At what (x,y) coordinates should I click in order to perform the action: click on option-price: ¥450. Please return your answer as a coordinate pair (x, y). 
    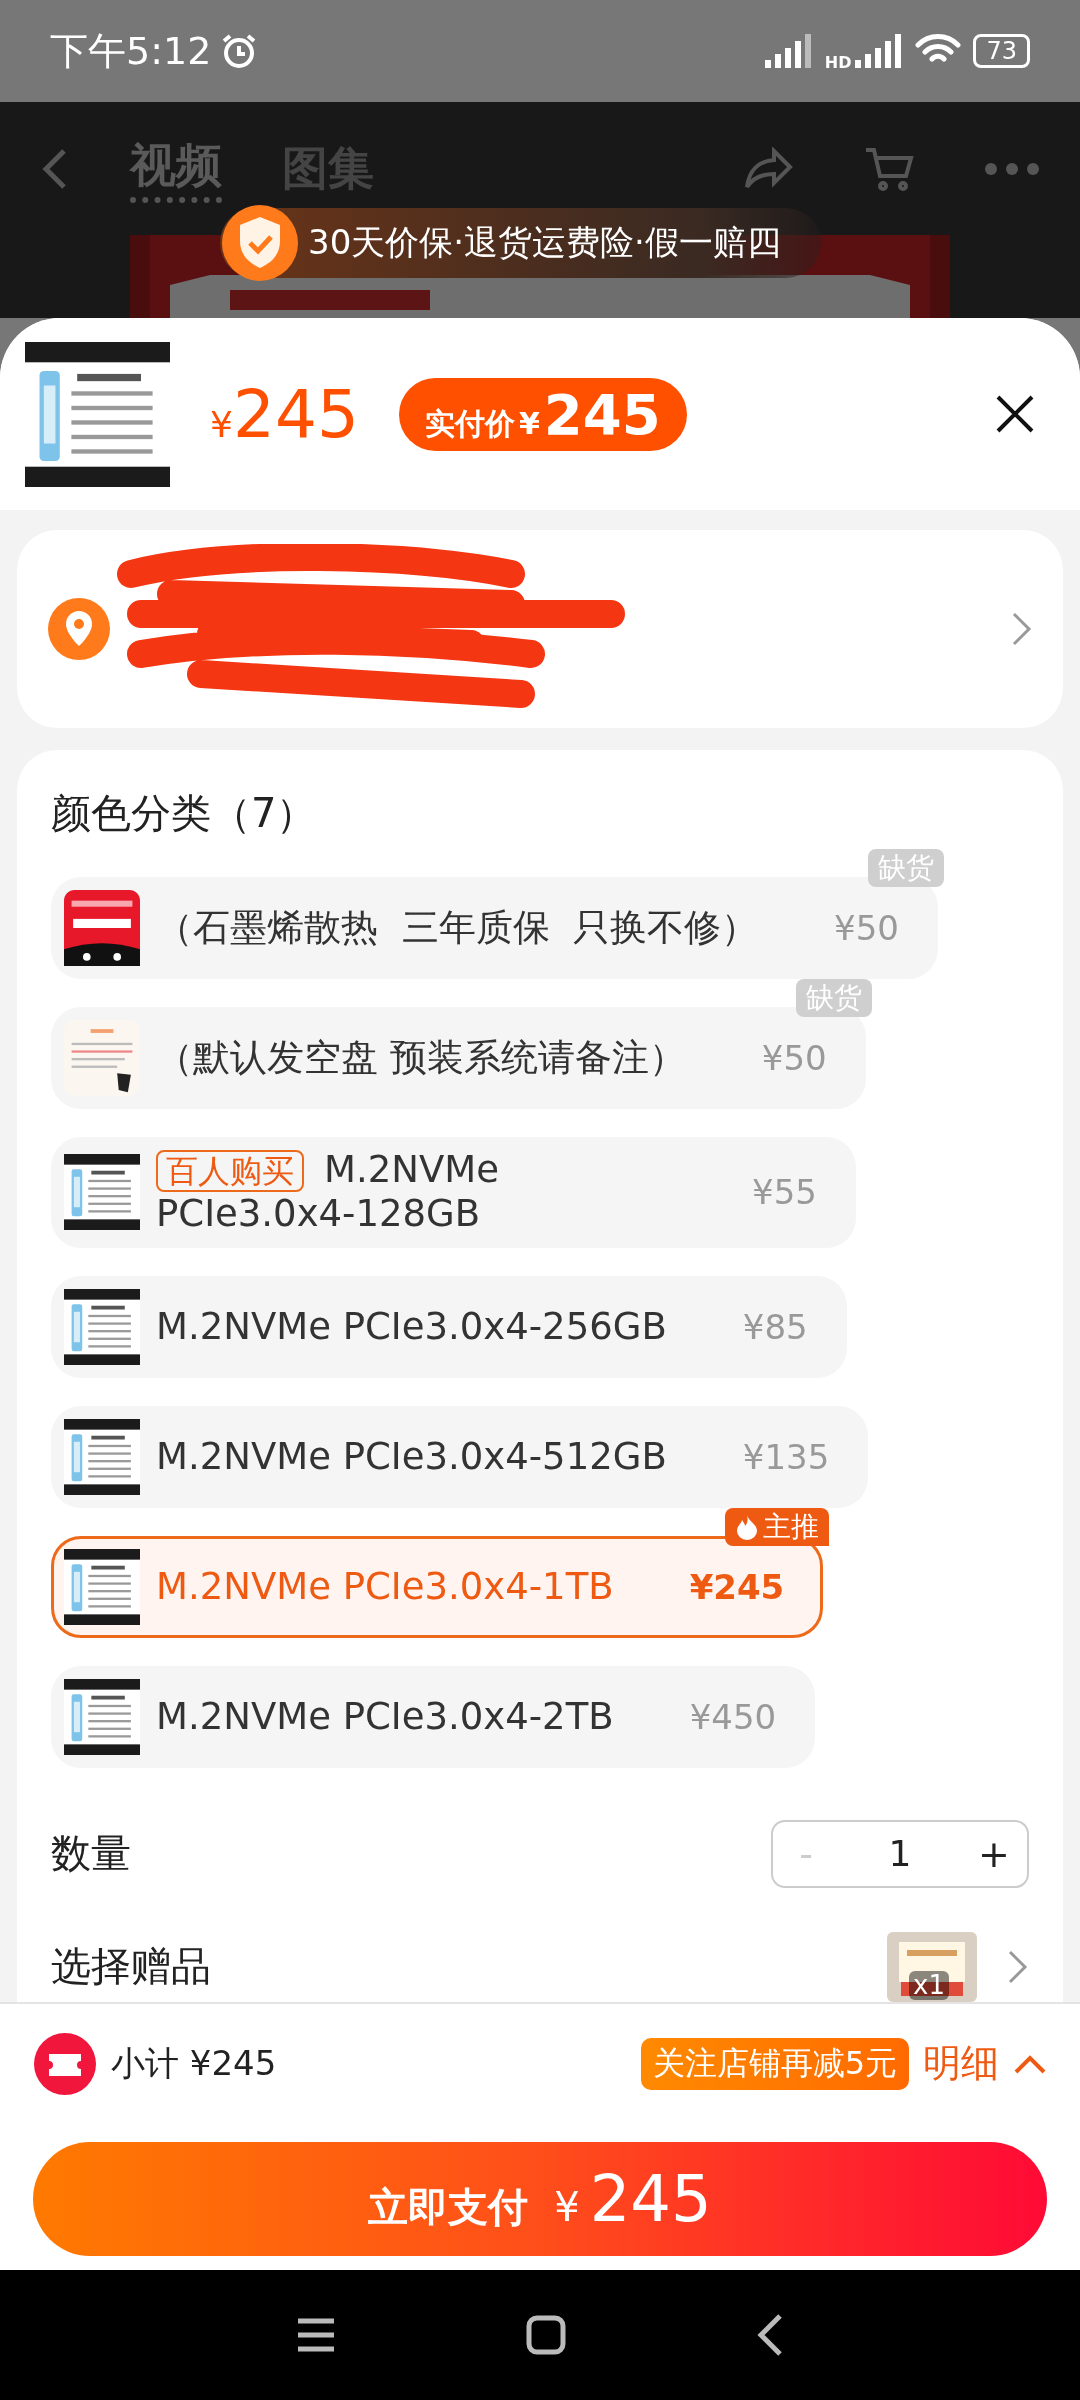
    Looking at the image, I should click on (733, 1716).